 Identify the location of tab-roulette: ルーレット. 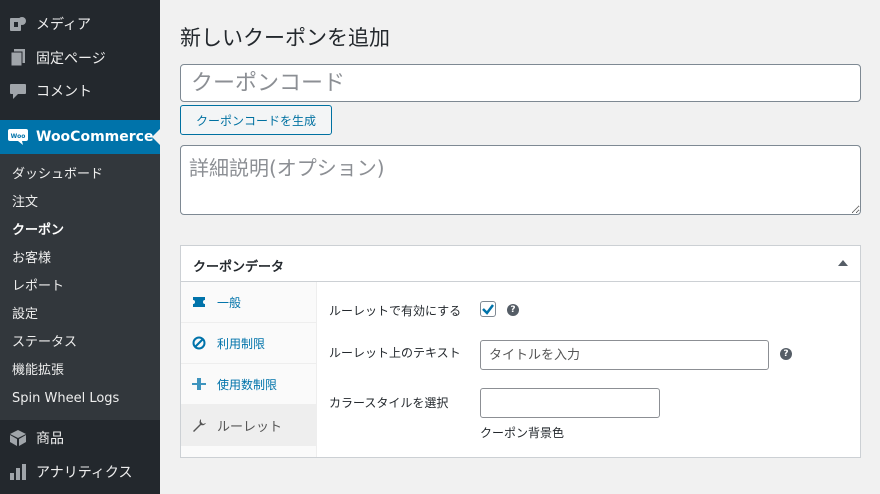
(249, 425).